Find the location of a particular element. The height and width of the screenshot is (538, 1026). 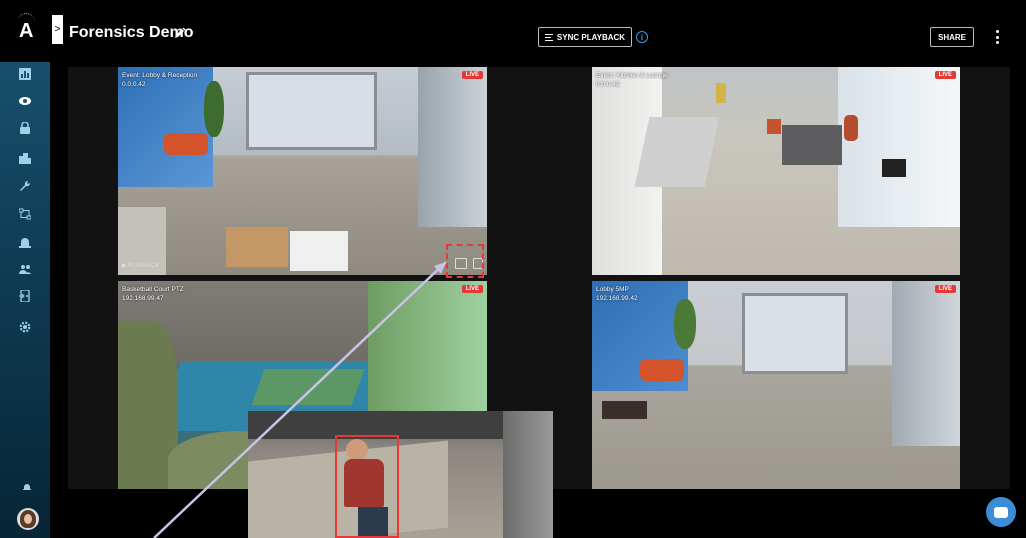

gear-icon is located at coordinates (25, 327).